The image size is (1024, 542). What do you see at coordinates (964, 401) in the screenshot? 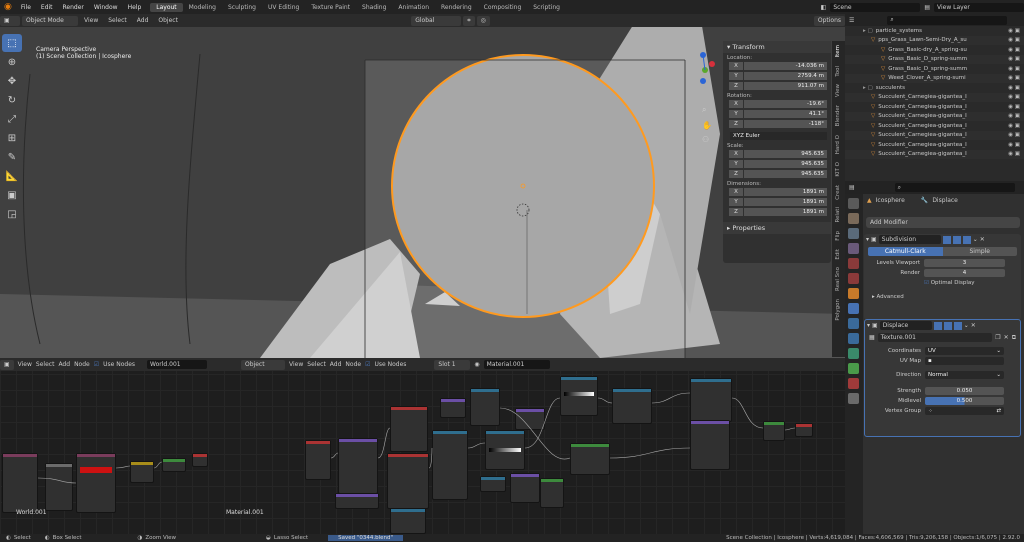
I see `midlevel-slider: 0.500` at bounding box center [964, 401].